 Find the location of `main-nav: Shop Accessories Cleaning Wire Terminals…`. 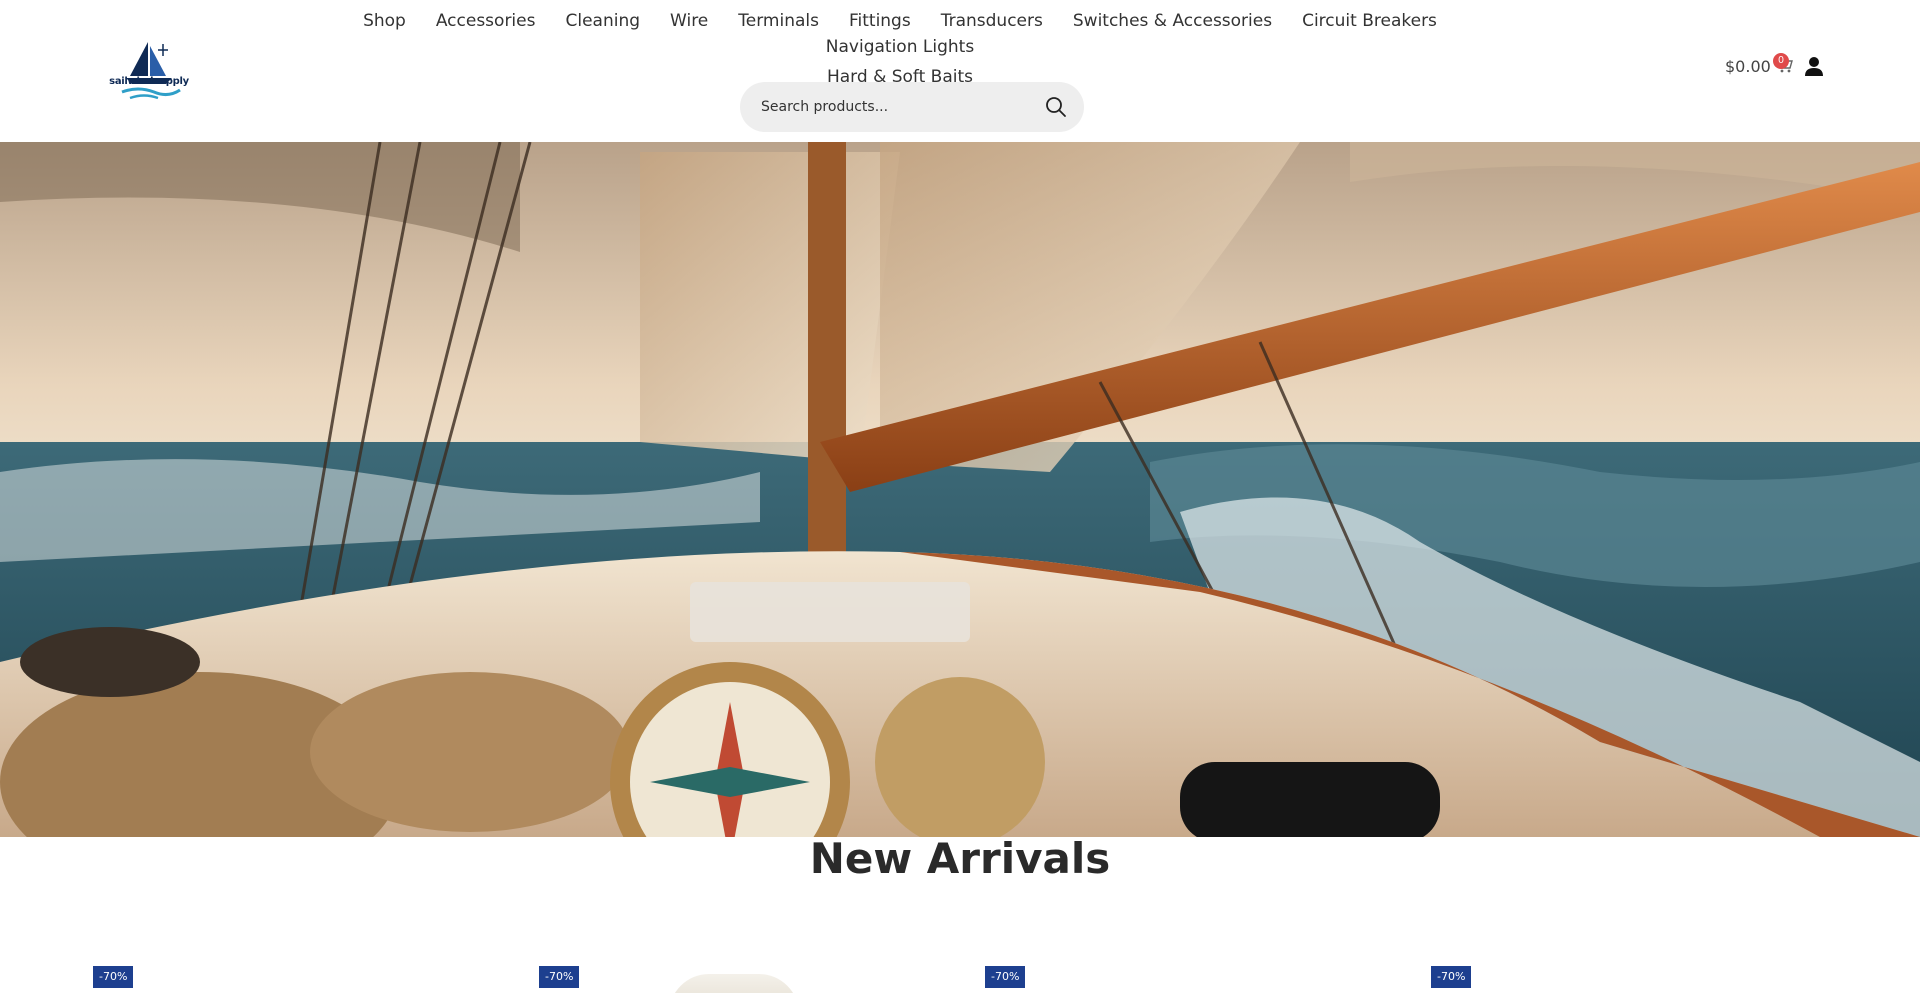

main-nav: Shop Accessories Cleaning Wire Terminals… is located at coordinates (900, 49).